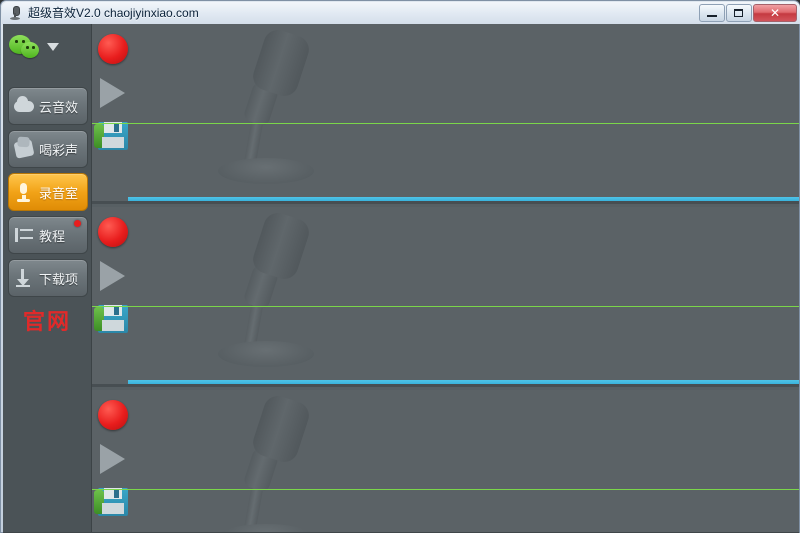 The image size is (800, 533). Describe the element at coordinates (53, 47) in the screenshot. I see `chevron-down-icon` at that location.